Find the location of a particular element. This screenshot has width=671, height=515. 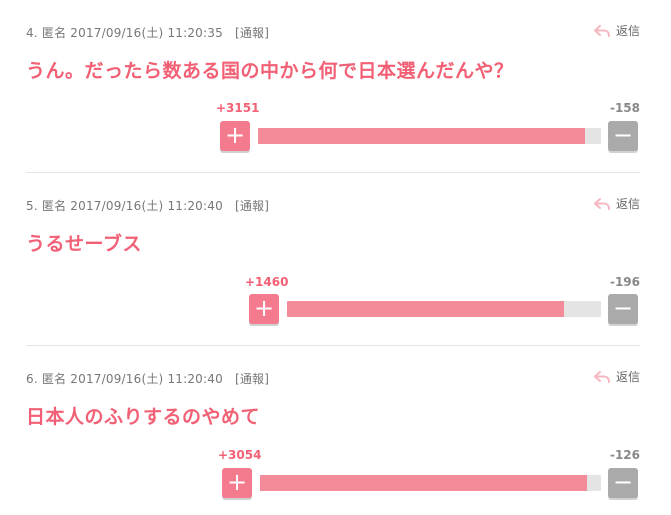

minus-count: -126 is located at coordinates (624, 455).